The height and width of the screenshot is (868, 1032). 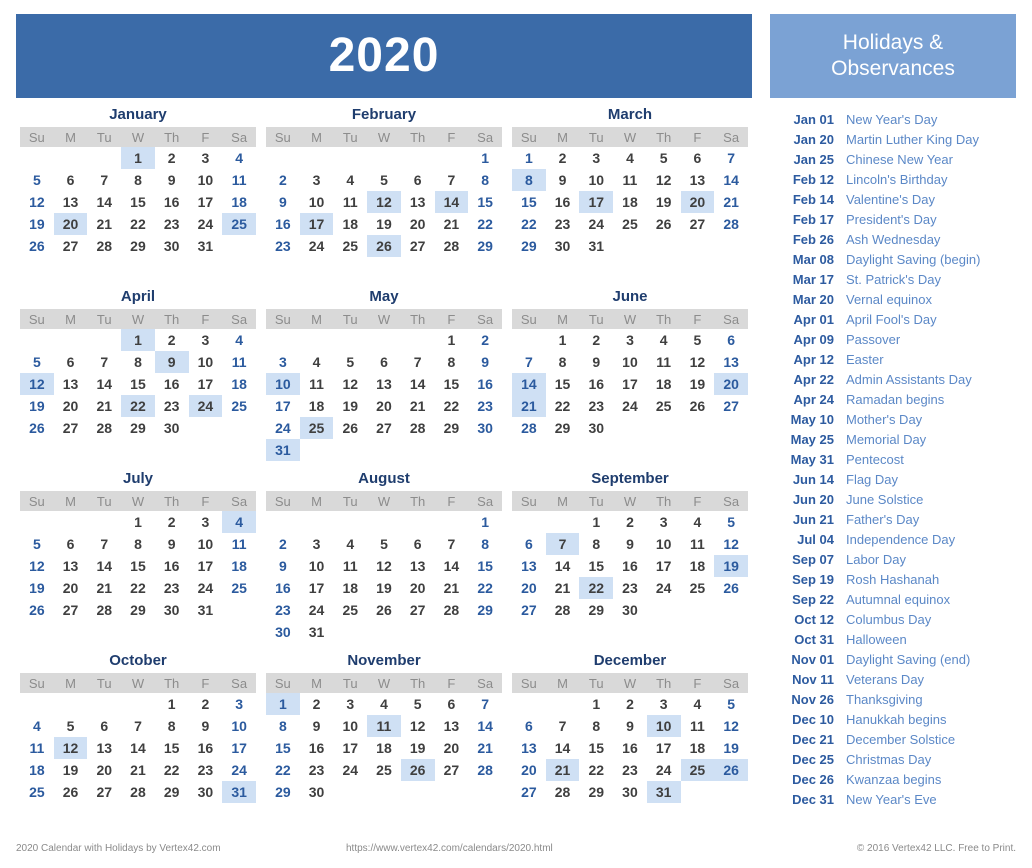 I want to click on week-row: 27 28 29 30, so click(x=630, y=610).